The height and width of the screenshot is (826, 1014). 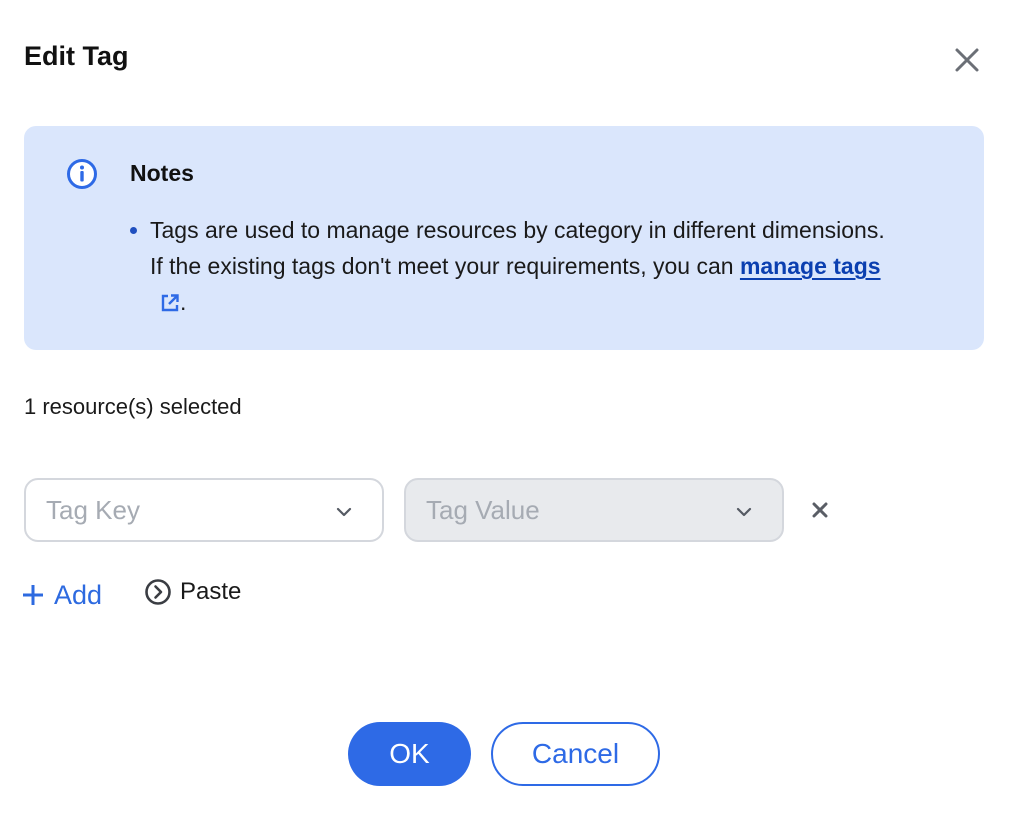 What do you see at coordinates (204, 510) in the screenshot?
I see `tag-key-select: Tag Key` at bounding box center [204, 510].